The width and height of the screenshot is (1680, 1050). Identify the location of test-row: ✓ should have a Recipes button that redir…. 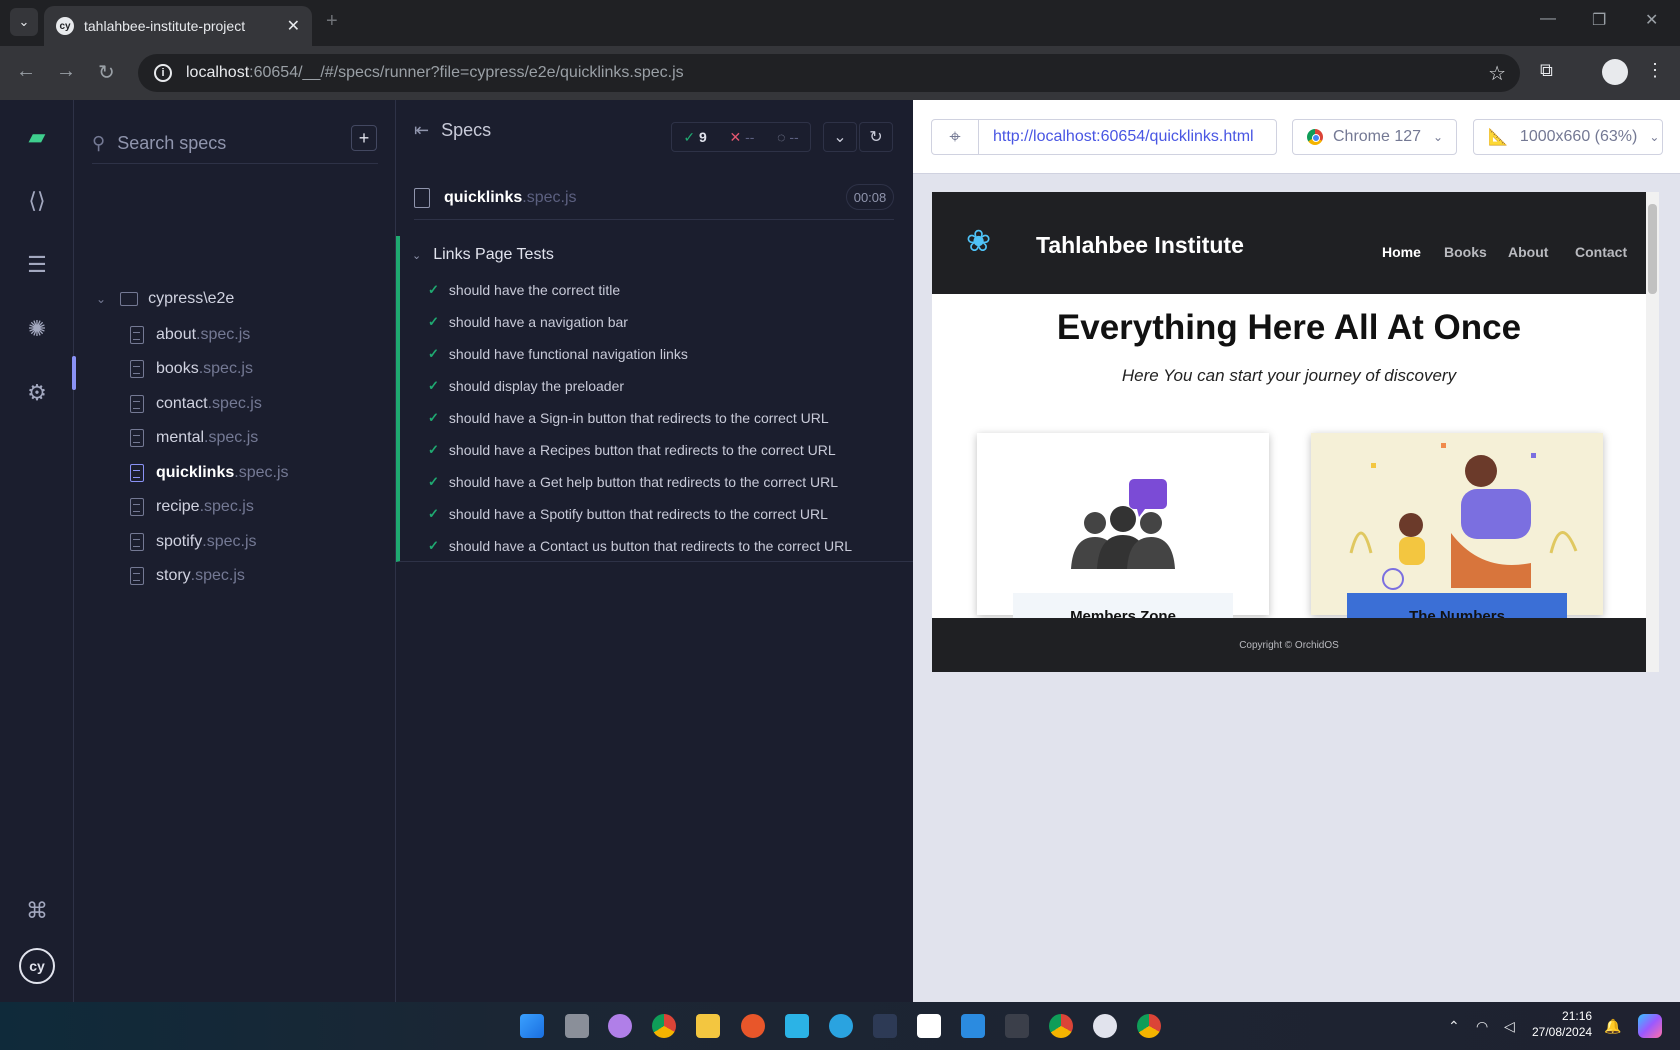
(632, 450).